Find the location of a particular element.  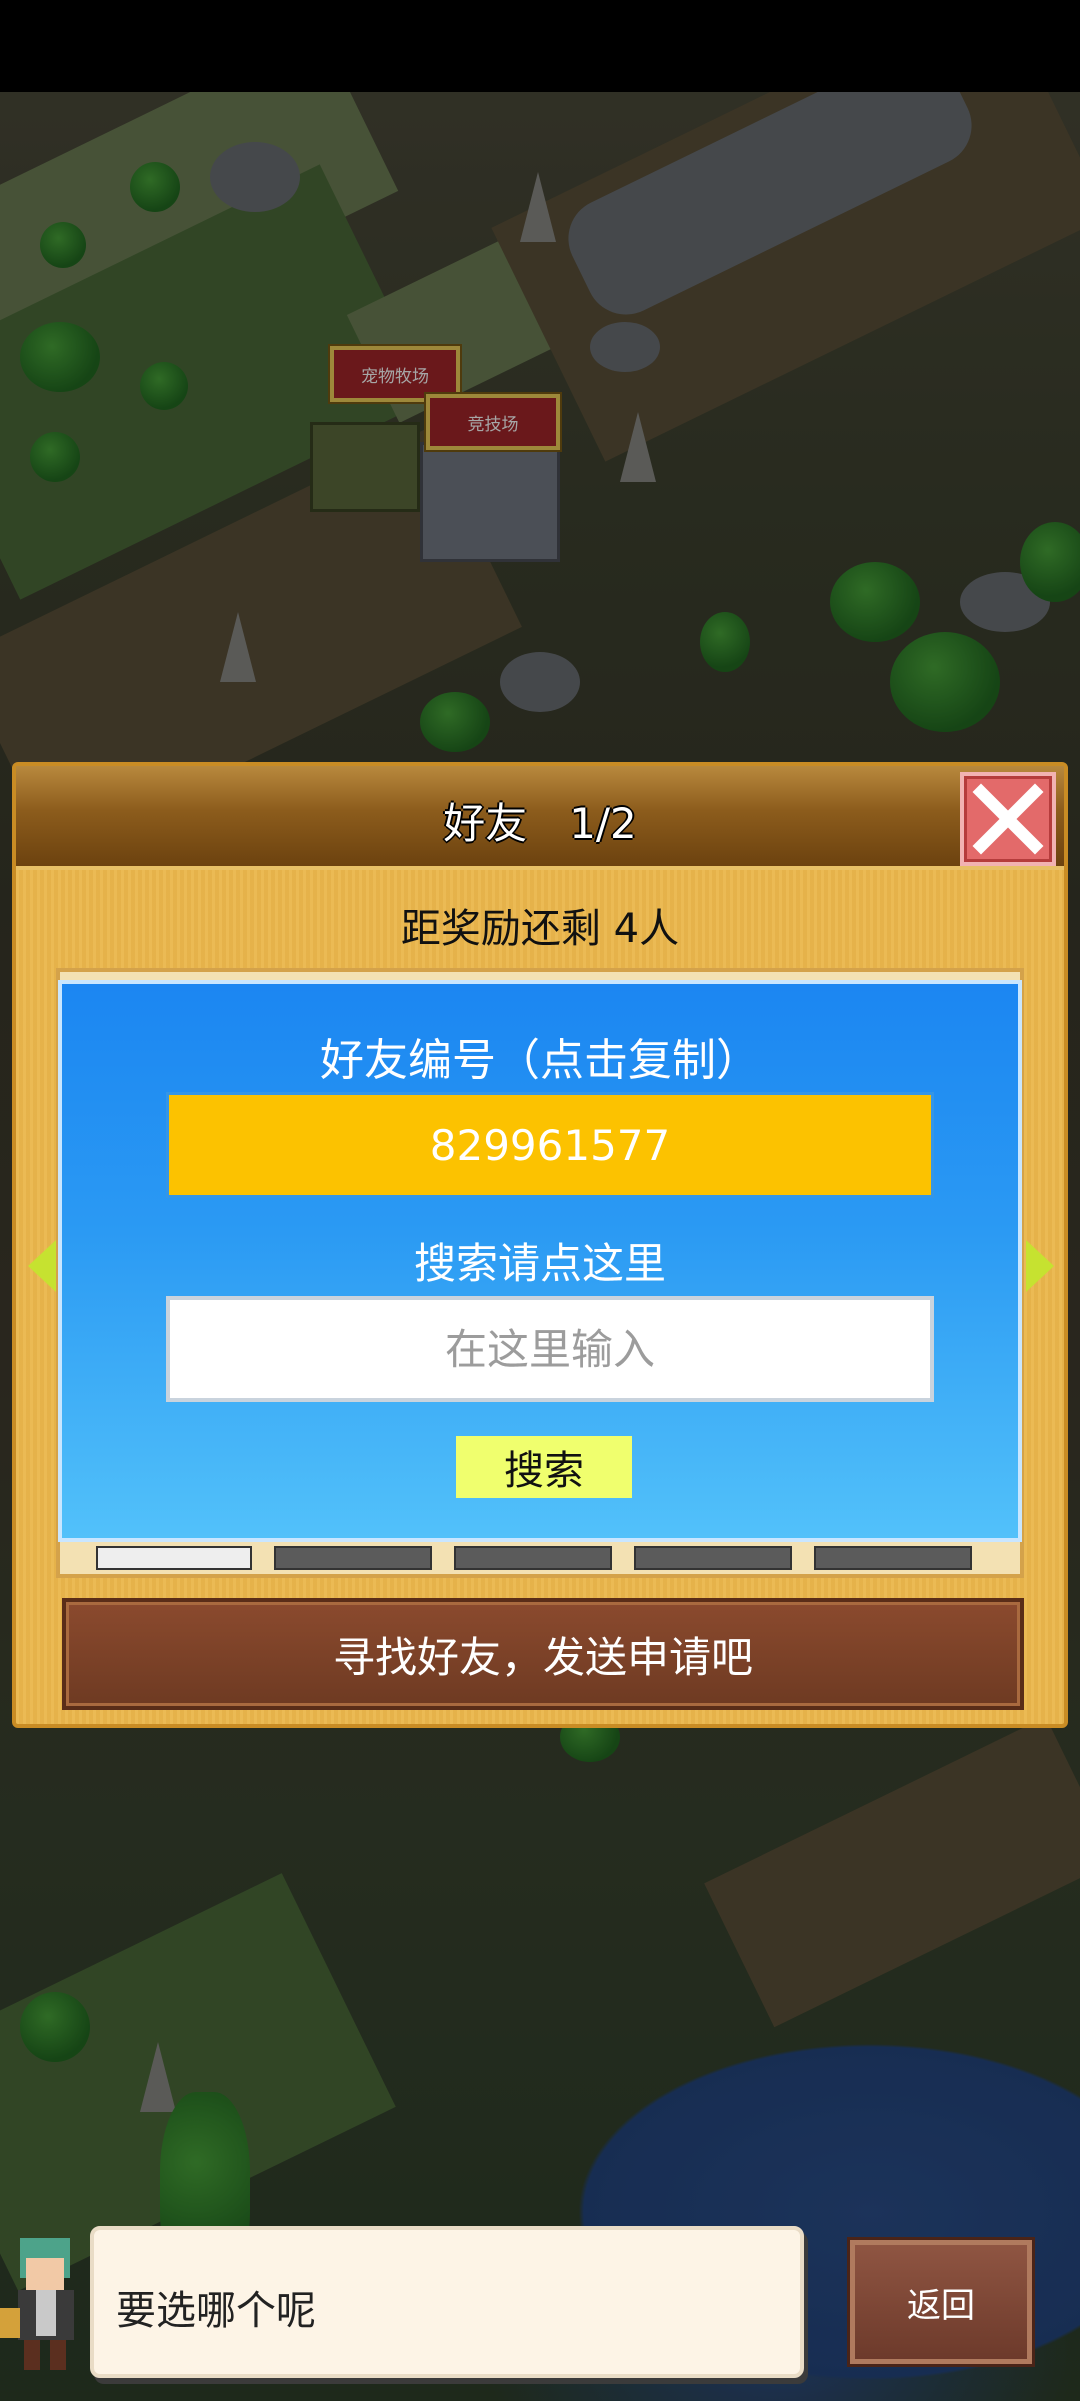

panel-header: 好友 1/2 is located at coordinates (540, 818).